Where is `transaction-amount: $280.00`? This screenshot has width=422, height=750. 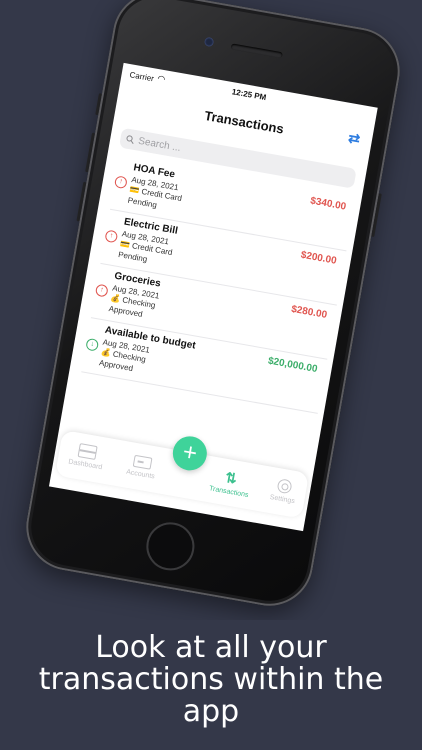
transaction-amount: $280.00 is located at coordinates (309, 312).